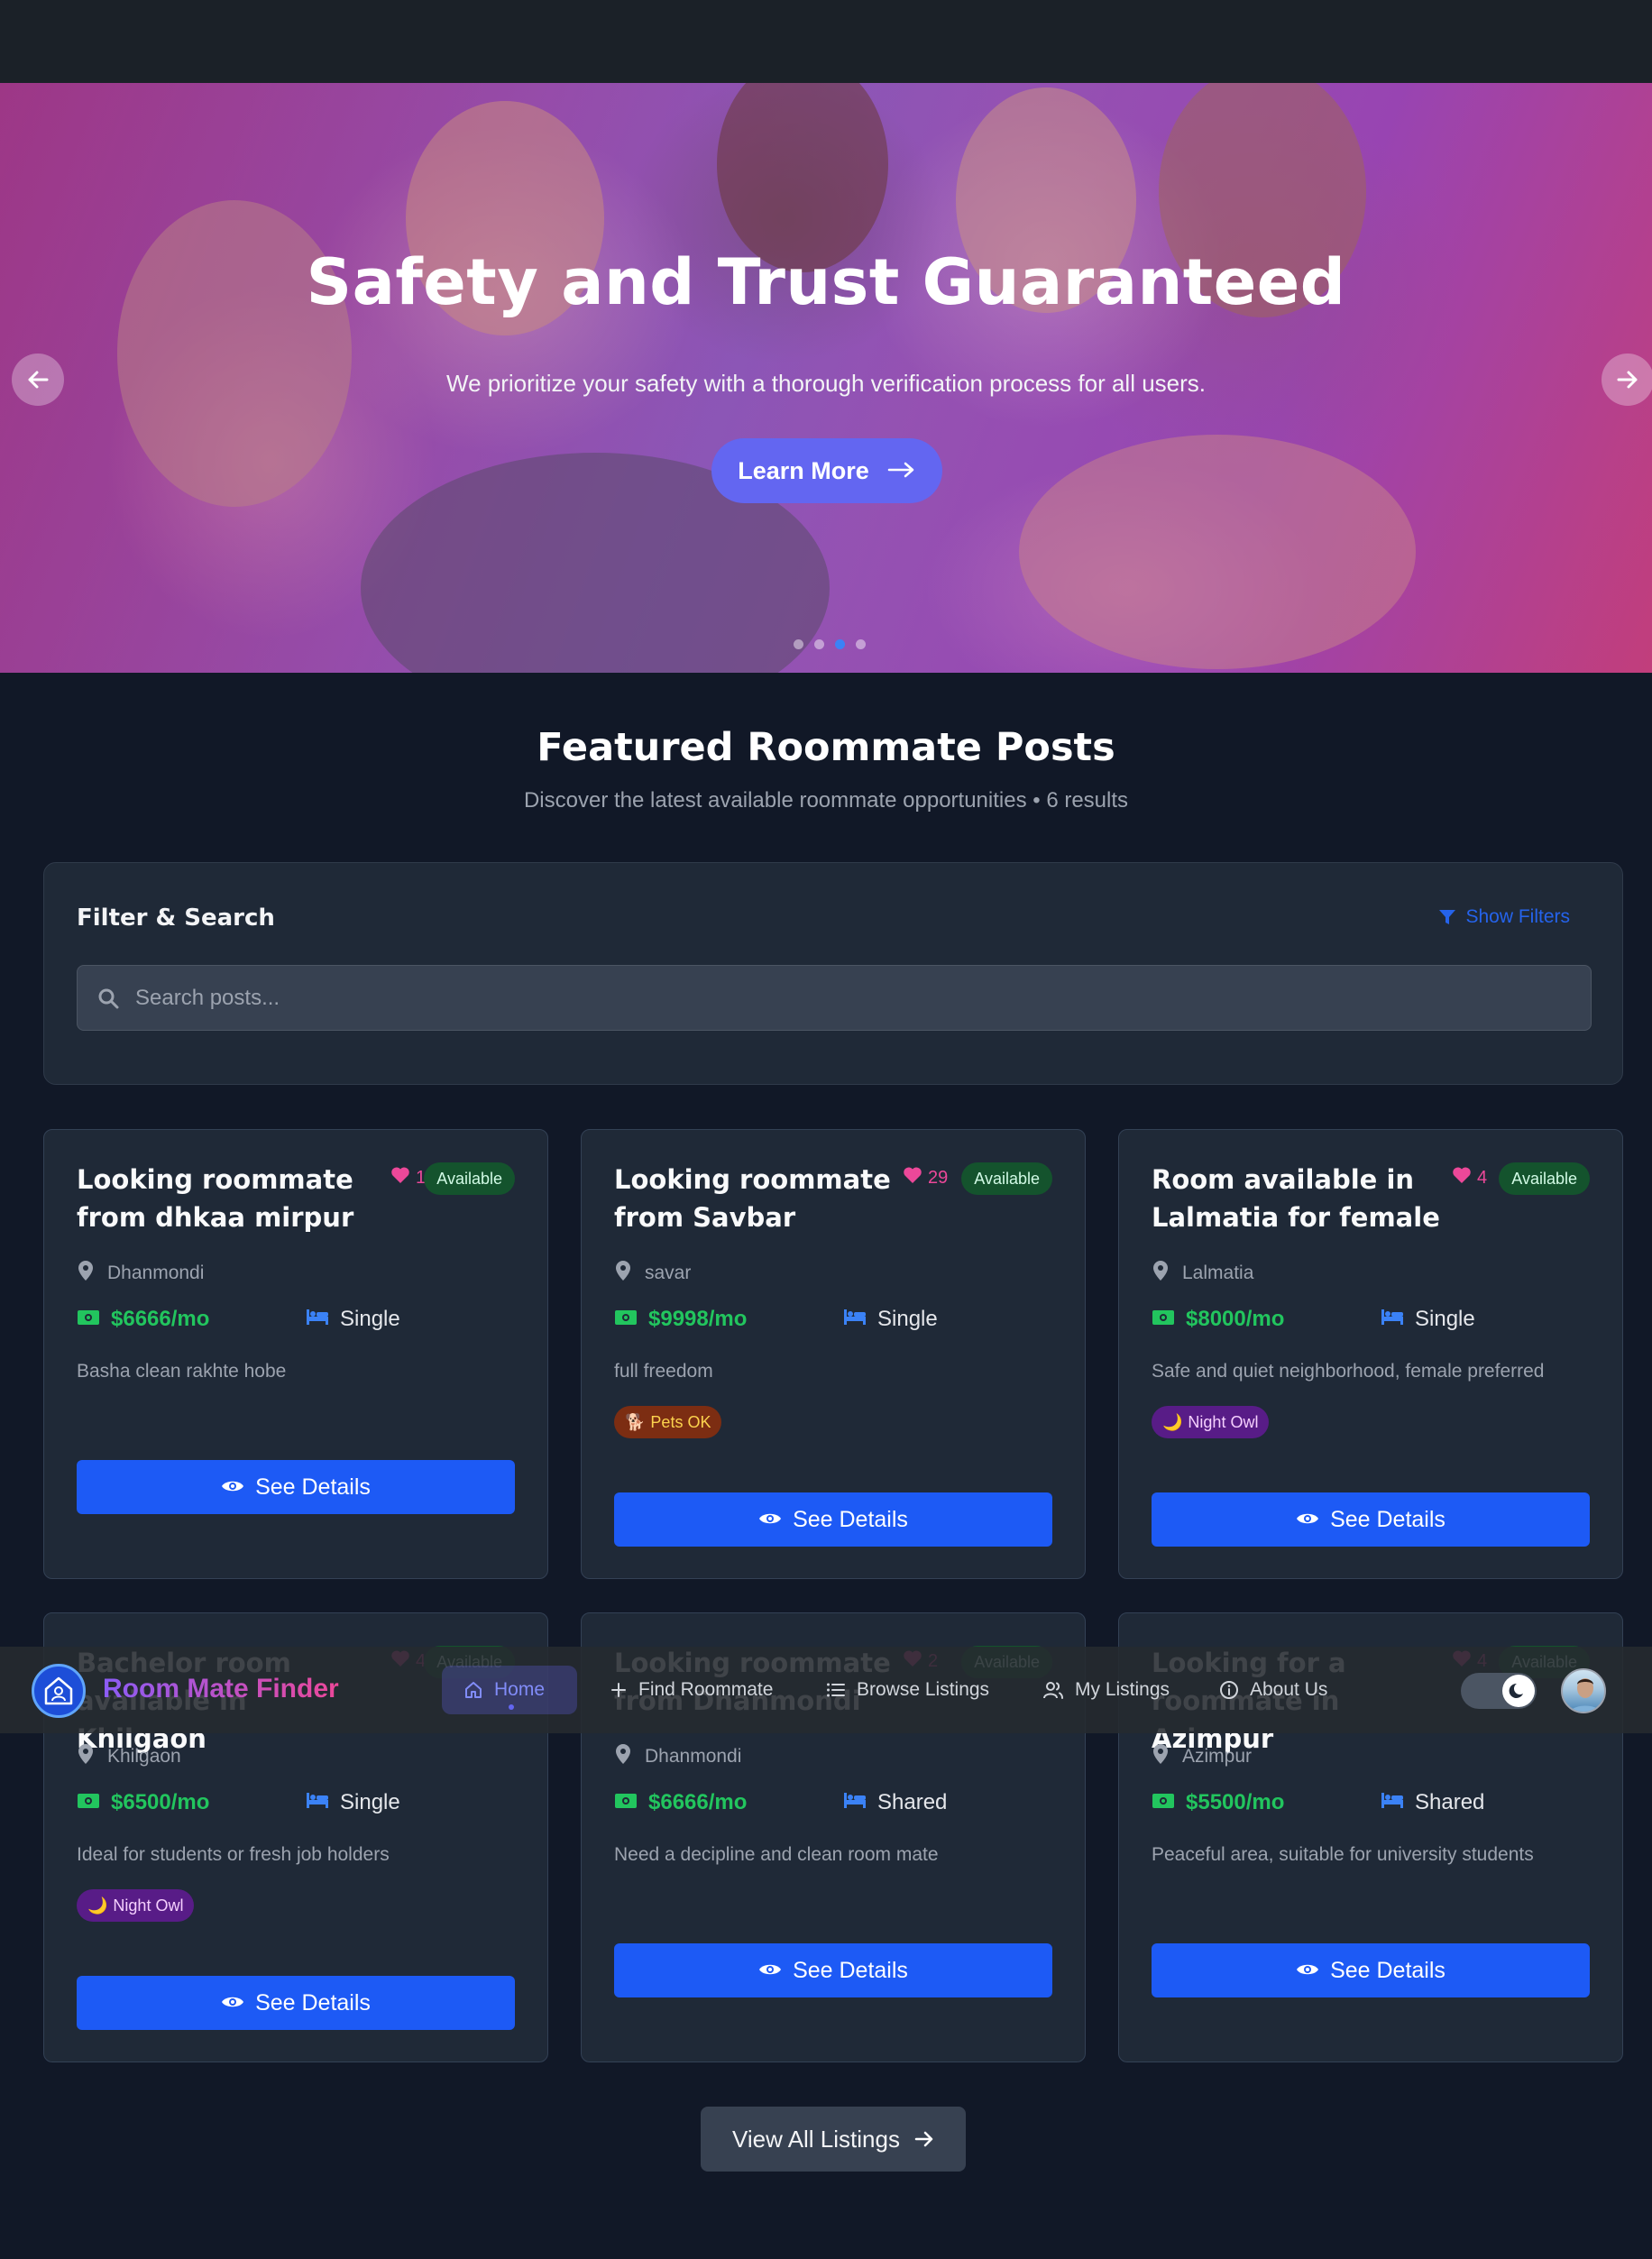 The width and height of the screenshot is (1652, 2259). I want to click on location-text: Lalmatia, so click(1218, 1273).